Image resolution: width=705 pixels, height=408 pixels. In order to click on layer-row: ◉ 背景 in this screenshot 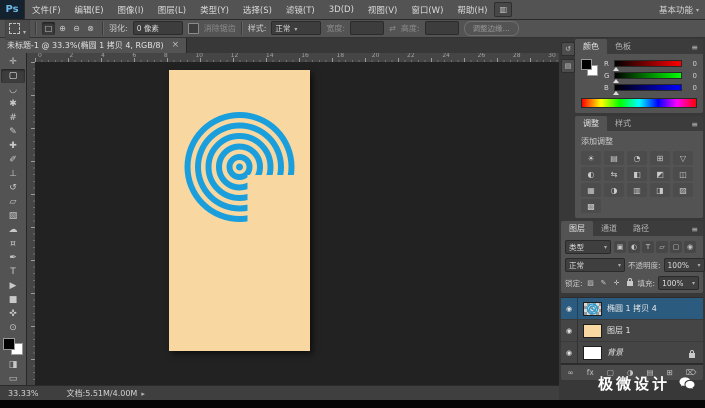, I will do `click(632, 352)`.